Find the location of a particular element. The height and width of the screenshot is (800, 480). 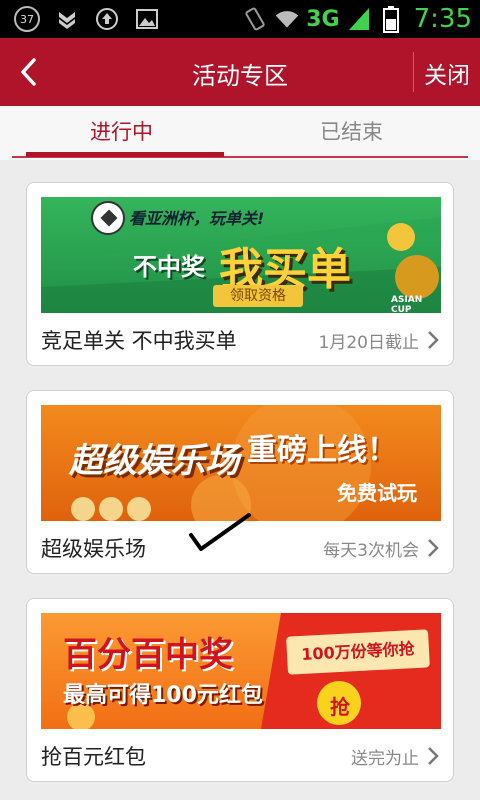

activity-title: 抢百元红包 is located at coordinates (93, 757).